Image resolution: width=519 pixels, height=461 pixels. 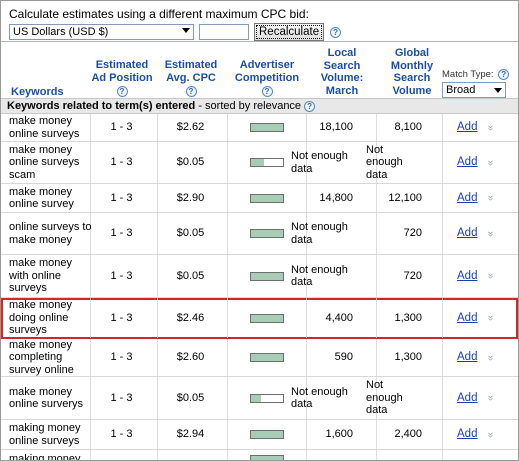 I want to click on keyword-cell: make money doing online surveys, so click(x=40, y=318).